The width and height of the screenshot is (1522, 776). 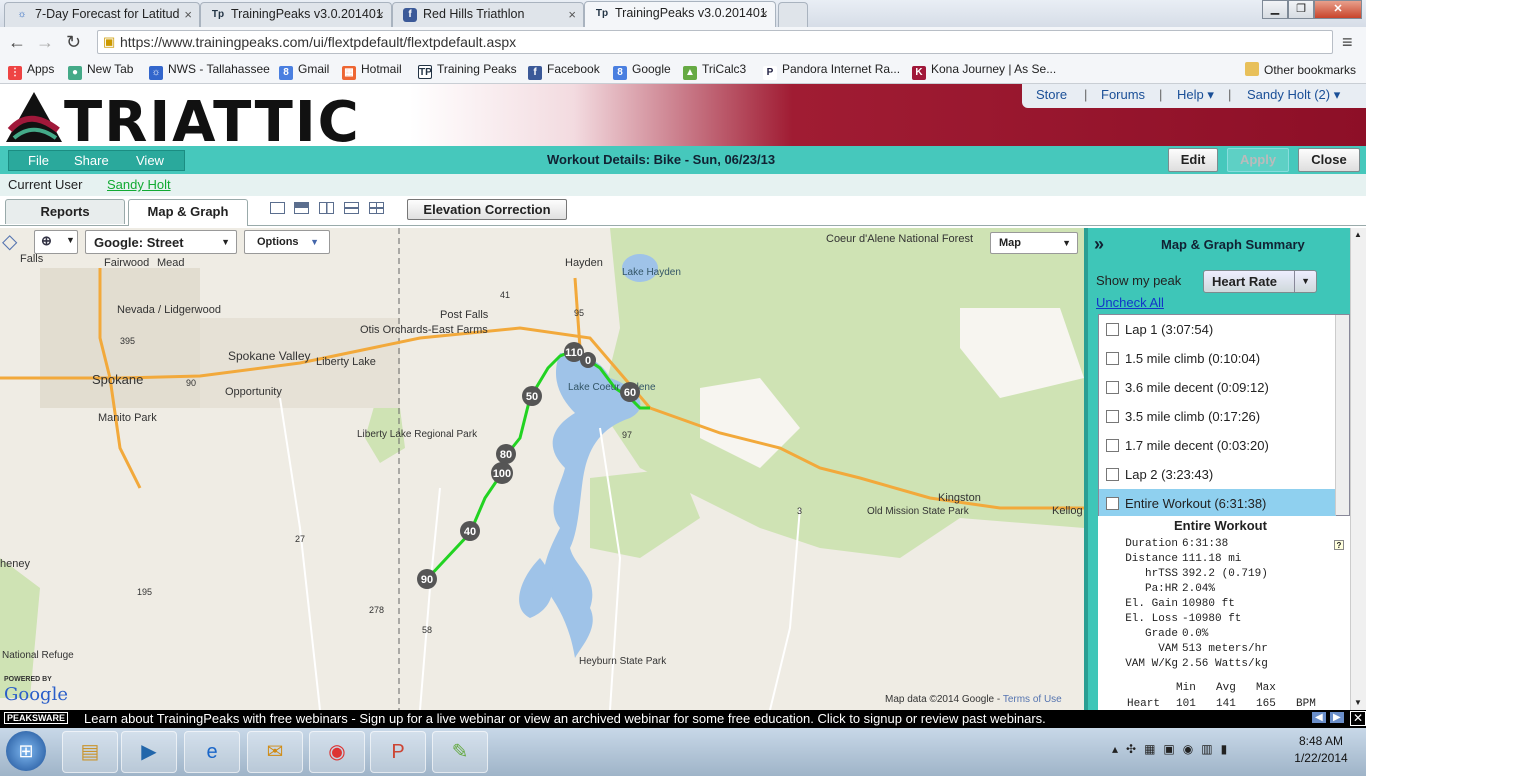 I want to click on lap-item: 3.5 mile climb (0:17:26), so click(x=1217, y=416).